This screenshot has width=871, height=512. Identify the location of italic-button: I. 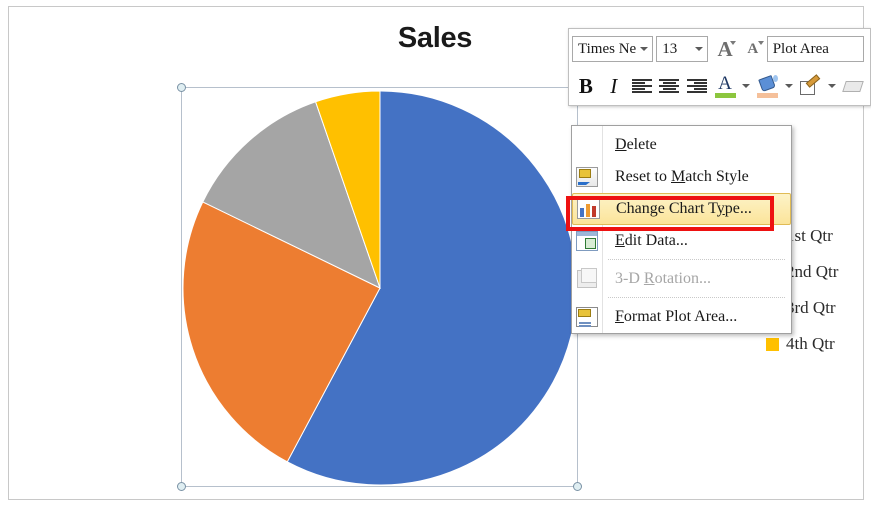
(614, 86).